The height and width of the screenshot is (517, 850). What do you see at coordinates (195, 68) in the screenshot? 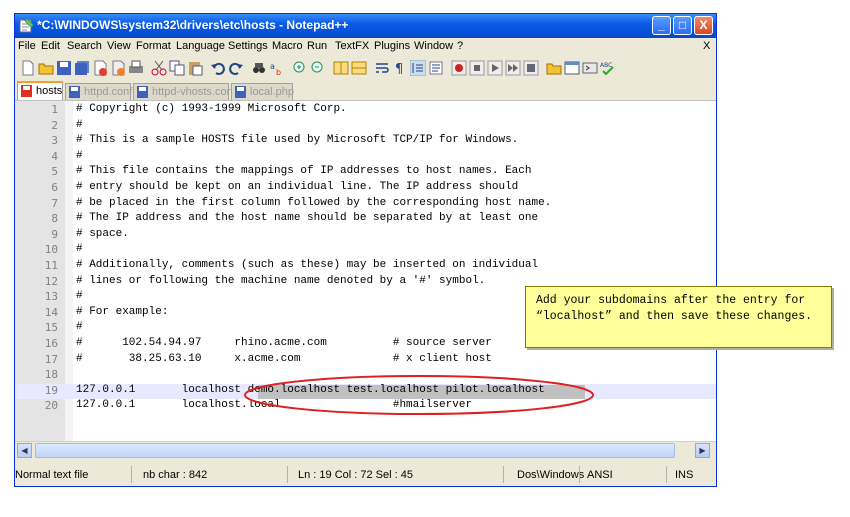
I see `paste-icon` at bounding box center [195, 68].